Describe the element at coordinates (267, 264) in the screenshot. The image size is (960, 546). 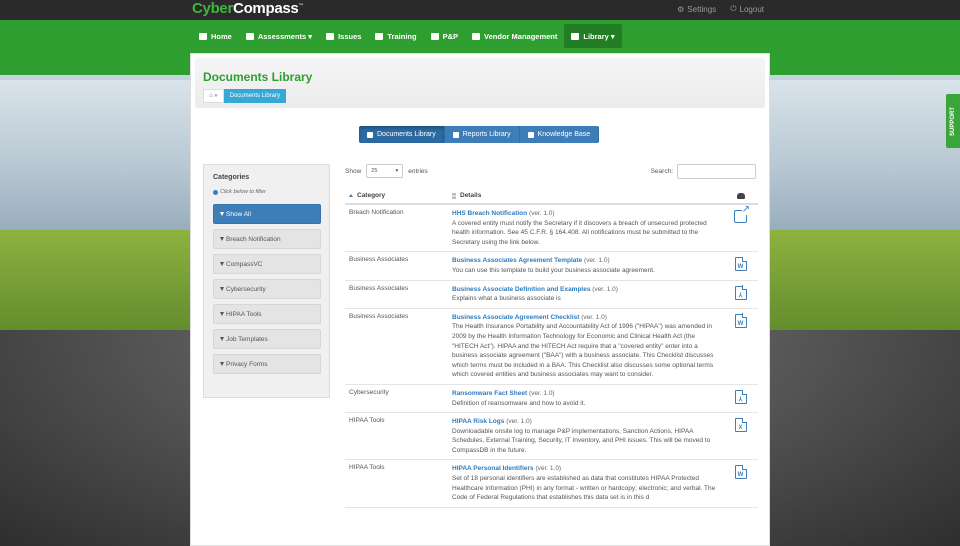
I see `category-compassvc: CompassVC` at that location.